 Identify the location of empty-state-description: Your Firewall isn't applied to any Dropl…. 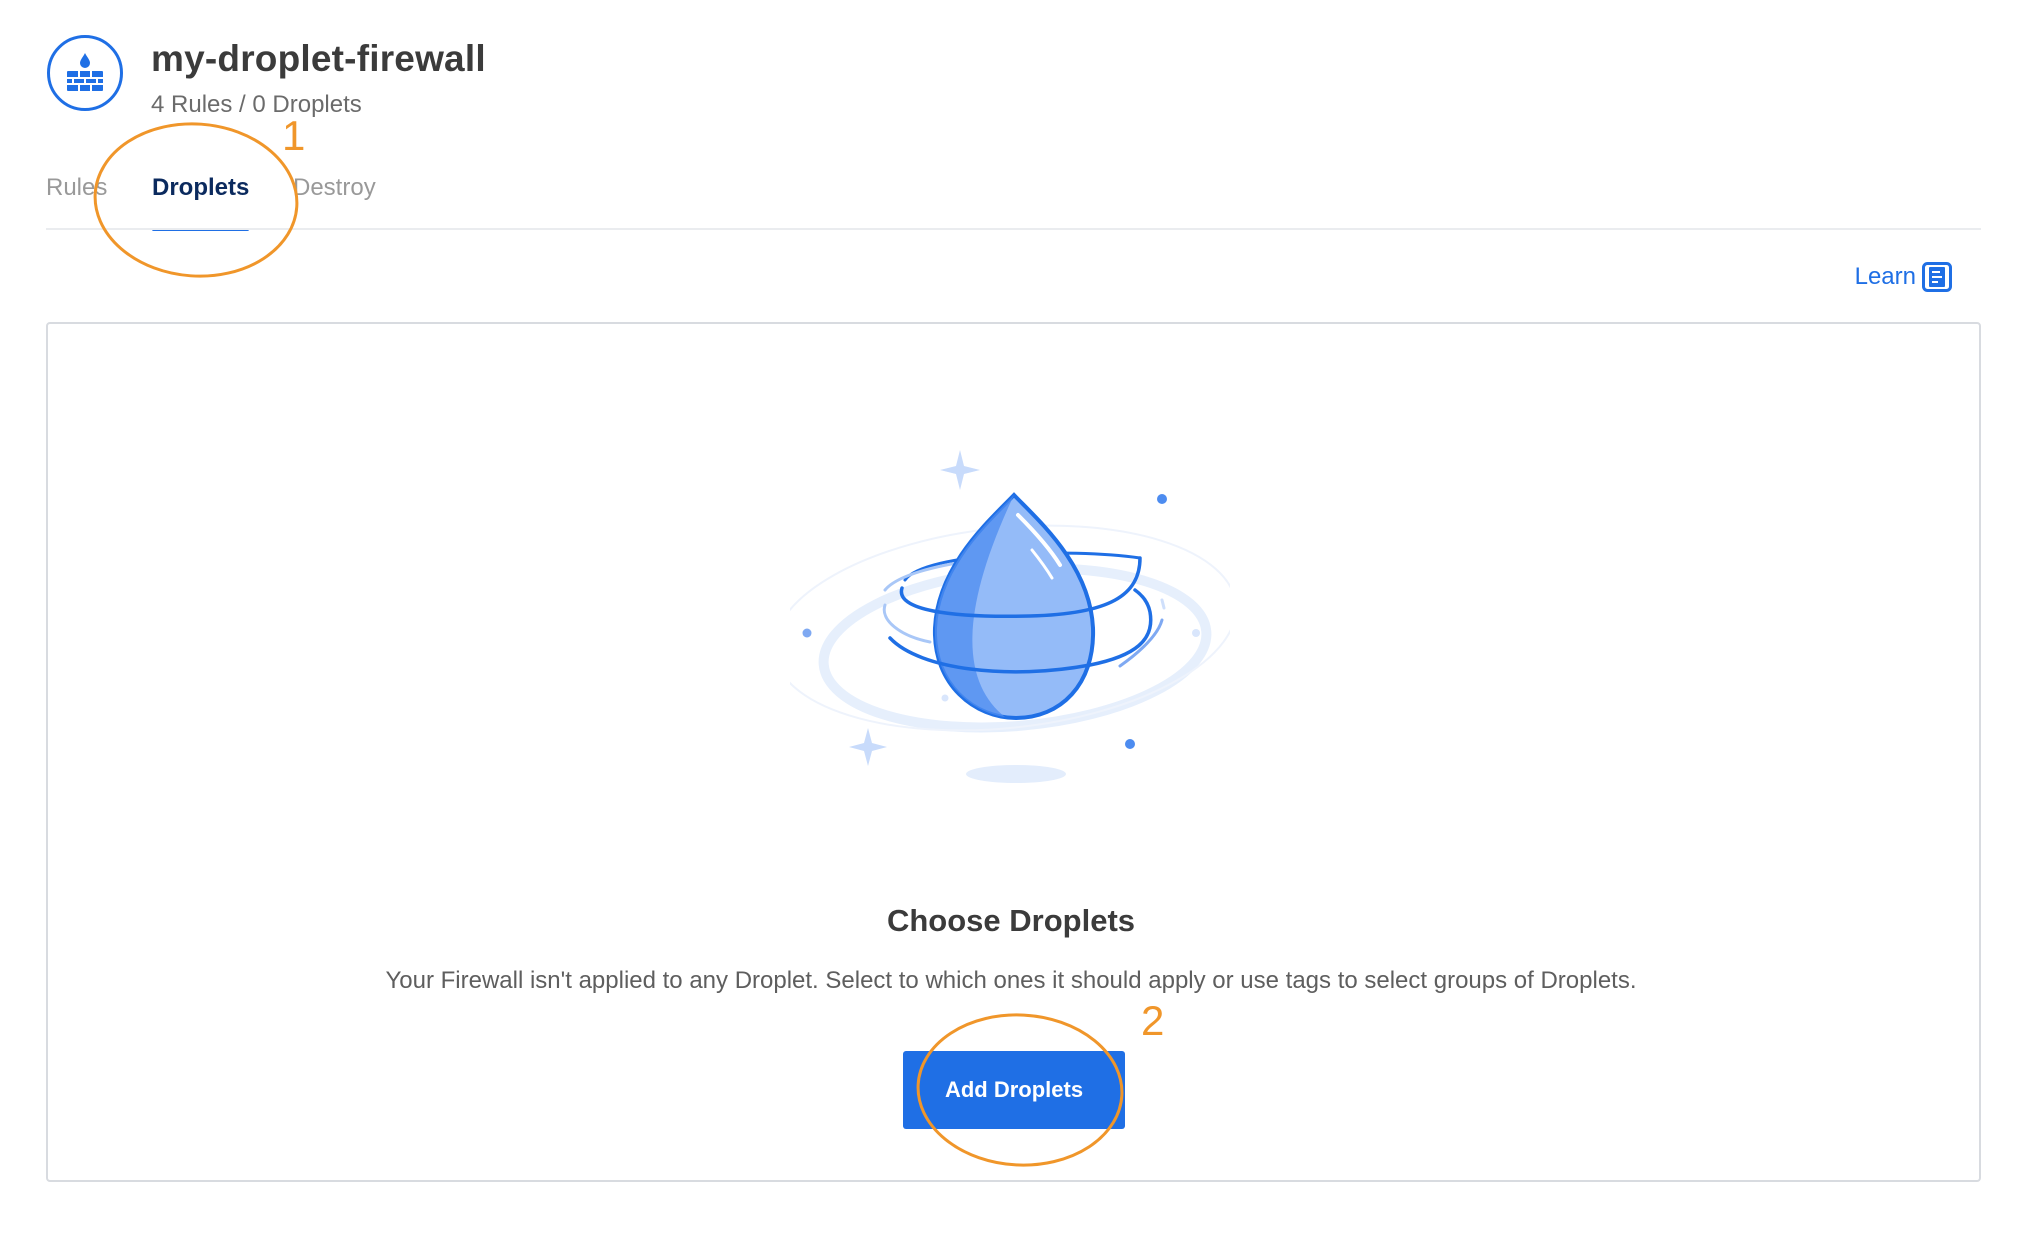
(1011, 980).